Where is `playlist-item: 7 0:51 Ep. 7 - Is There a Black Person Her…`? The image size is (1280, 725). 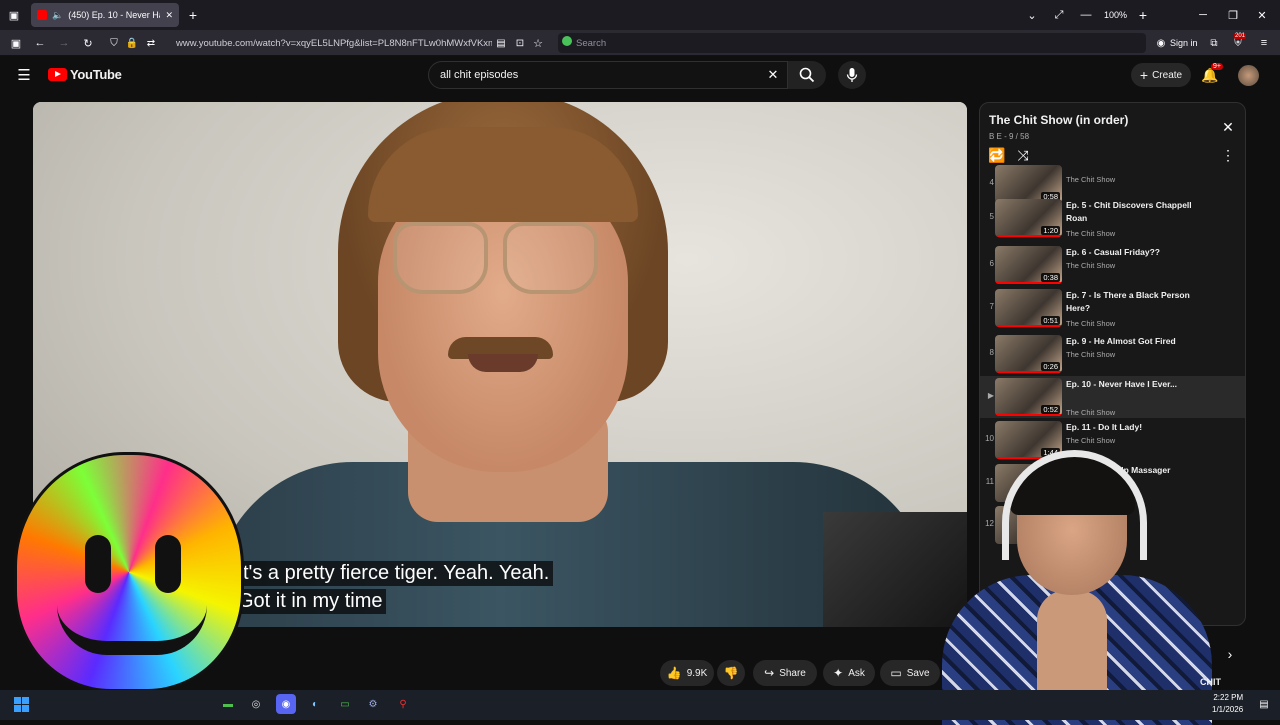
playlist-item: 7 0:51 Ep. 7 - Is There a Black Person Her… is located at coordinates (1112, 308).